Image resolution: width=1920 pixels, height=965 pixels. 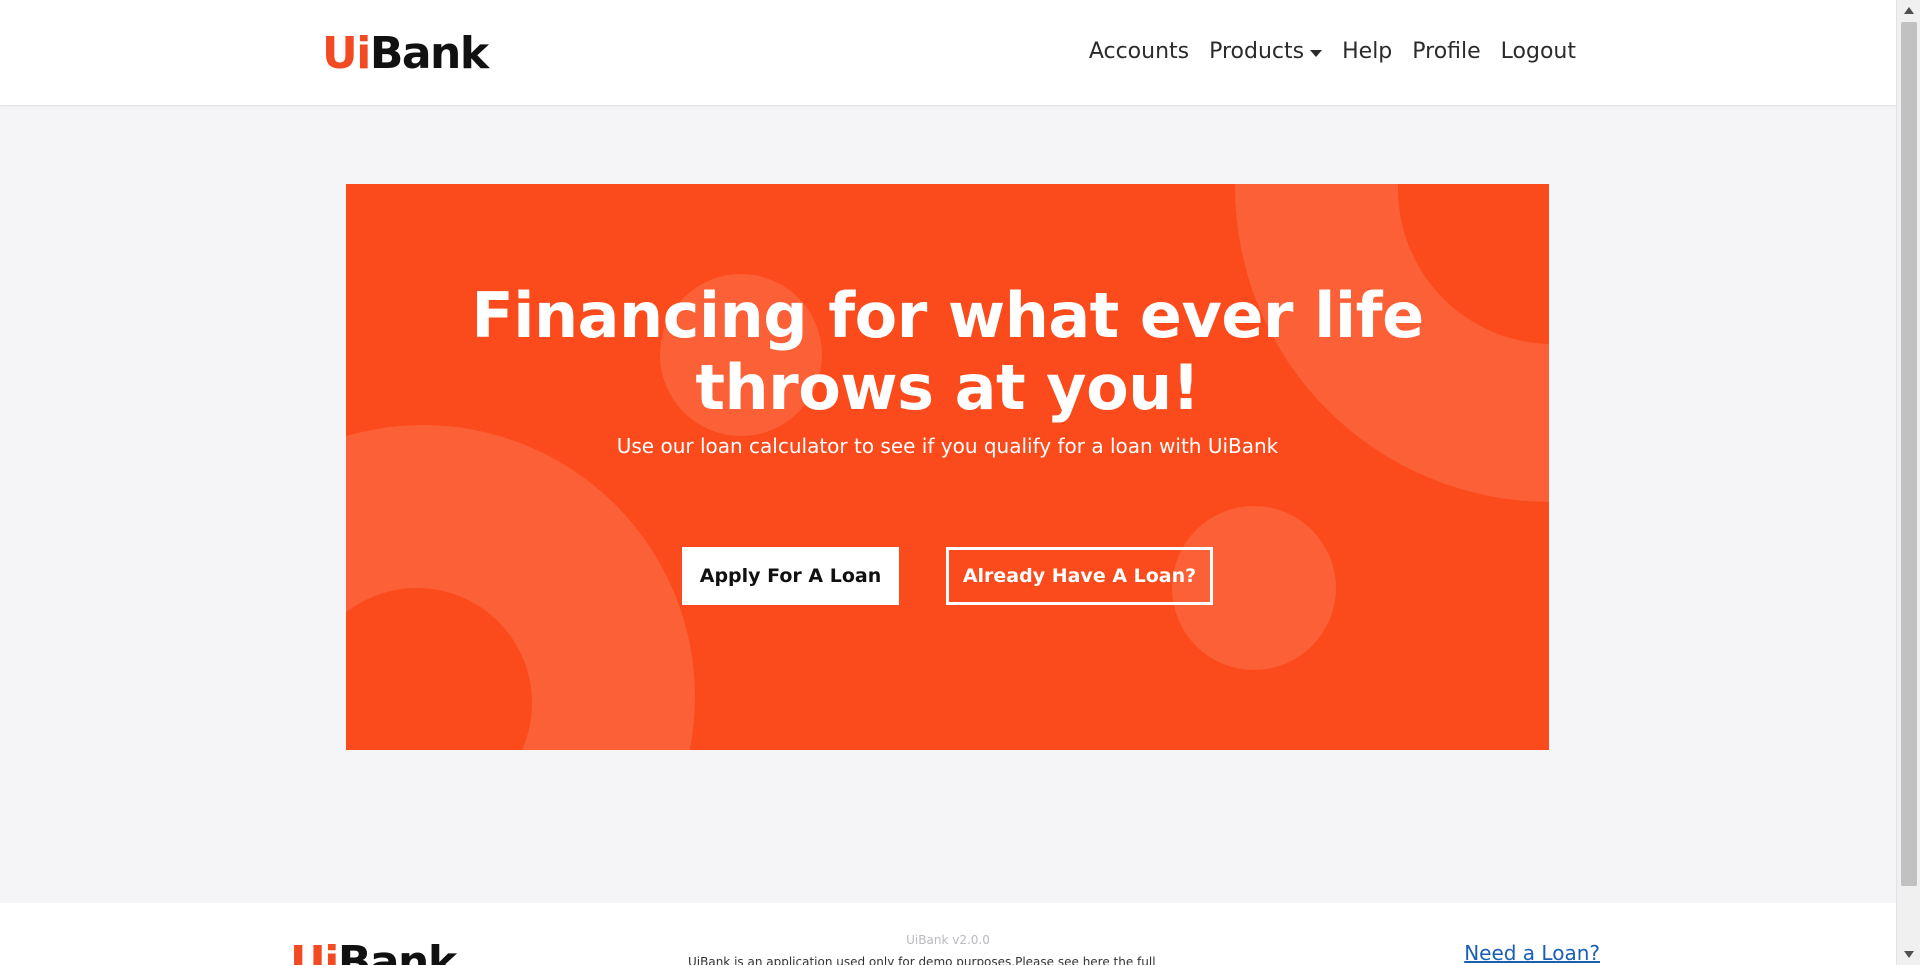 I want to click on logo: UiBank, so click(x=405, y=54).